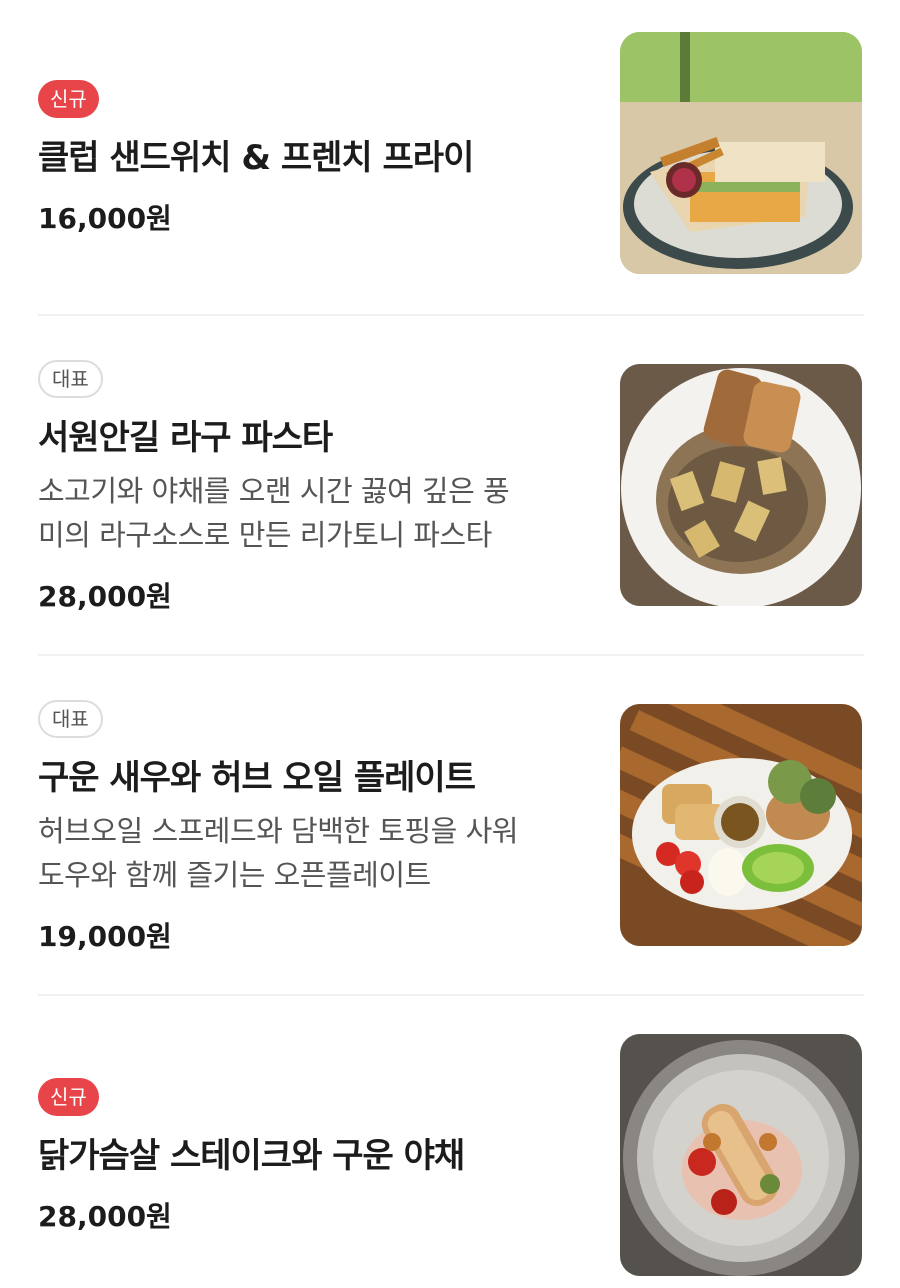  I want to click on menu-item-text: 신규 닭가슴살 스테이크와 구운 야채 28,000원, so click(318, 1156).